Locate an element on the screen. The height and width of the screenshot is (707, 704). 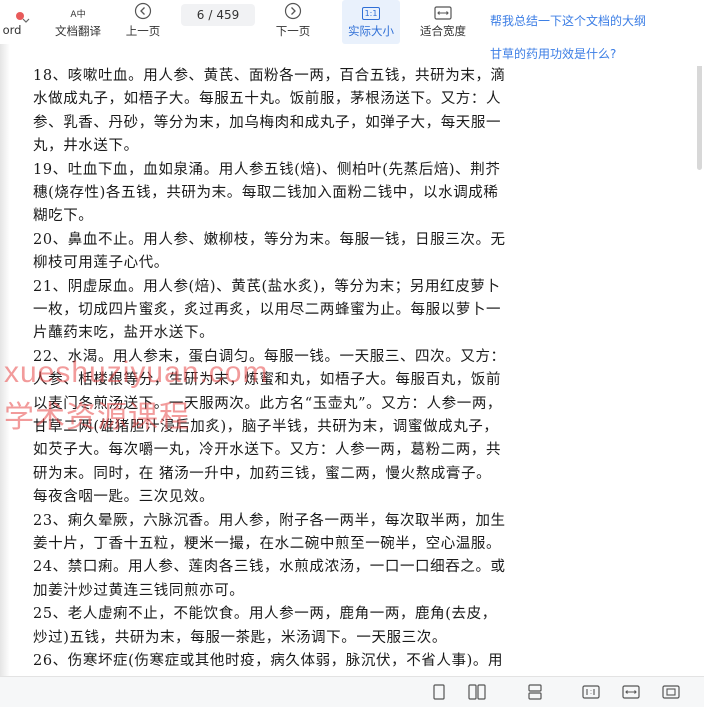
page-number-input: 6 / 459 is located at coordinates (218, 15).